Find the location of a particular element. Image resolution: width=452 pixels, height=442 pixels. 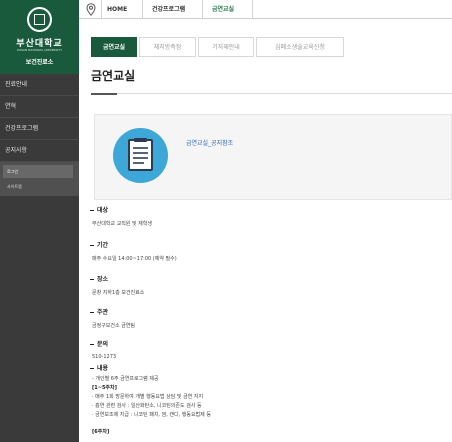

university-eng-name: PUSAN NATIONAL UNIVERSITY is located at coordinates (39, 50).